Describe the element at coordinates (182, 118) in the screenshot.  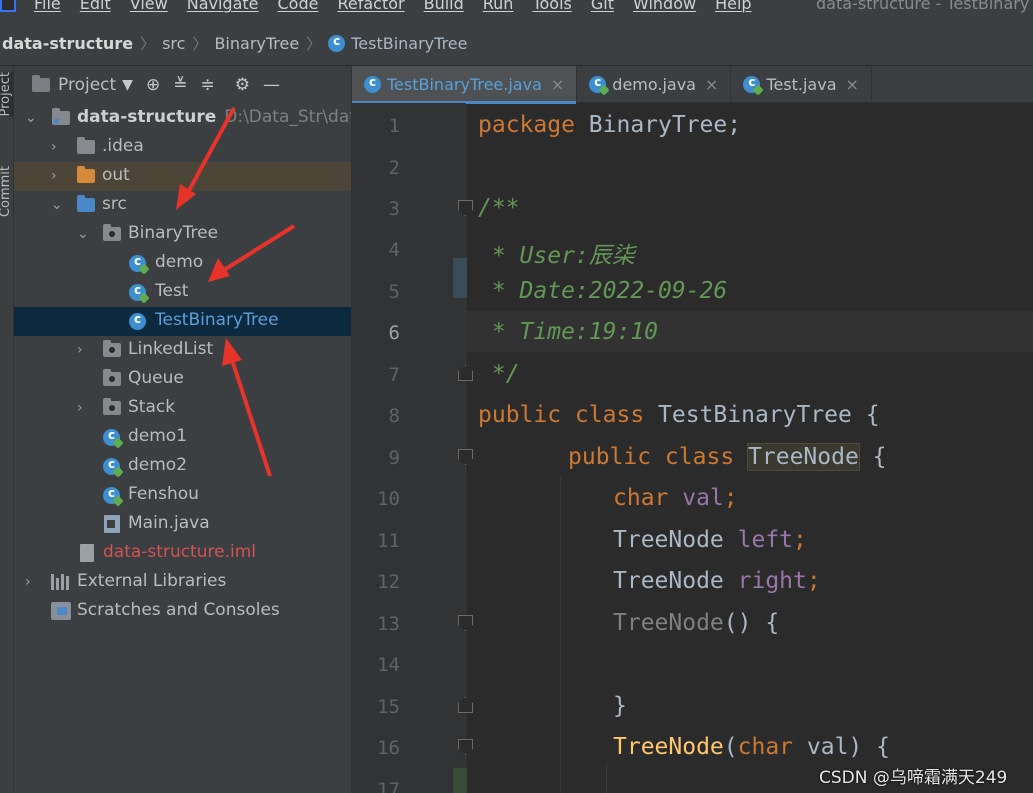
I see `tree-item-root: ⌄ data-structureD:\Data_Str\data-` at that location.